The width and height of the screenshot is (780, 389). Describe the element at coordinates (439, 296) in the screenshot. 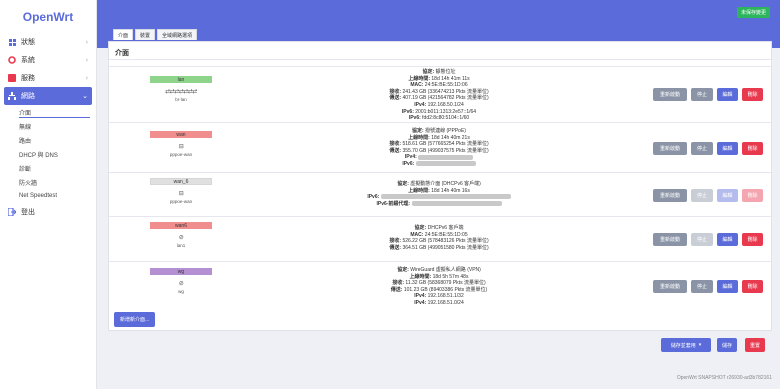

I see `status-line: IPv4: 192.168.51.1/32` at that location.